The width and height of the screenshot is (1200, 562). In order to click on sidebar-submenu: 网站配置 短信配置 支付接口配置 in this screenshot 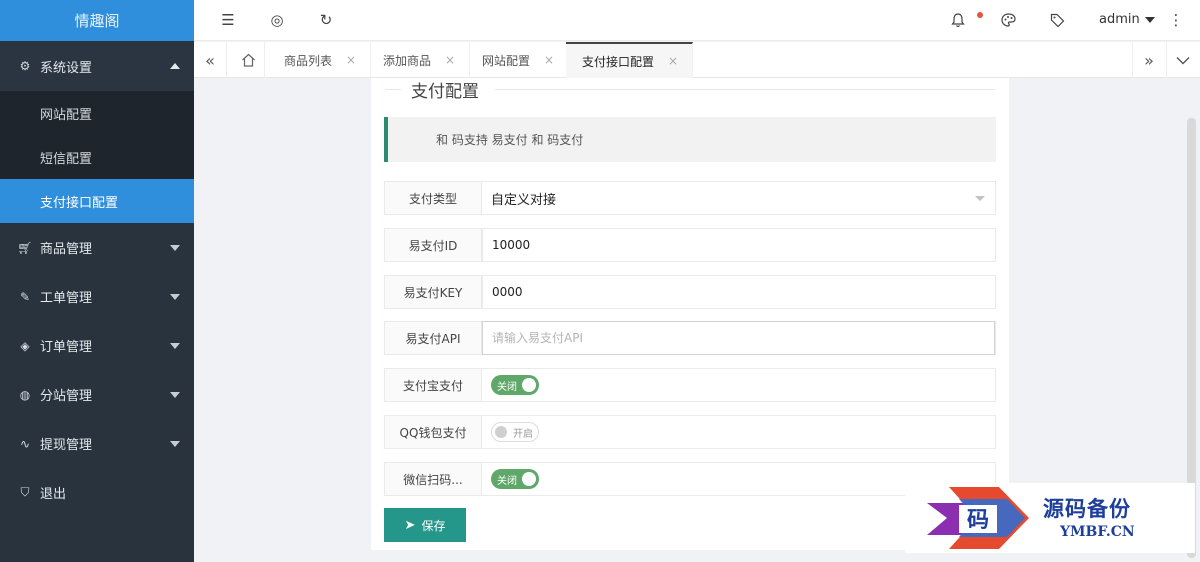, I will do `click(97, 157)`.